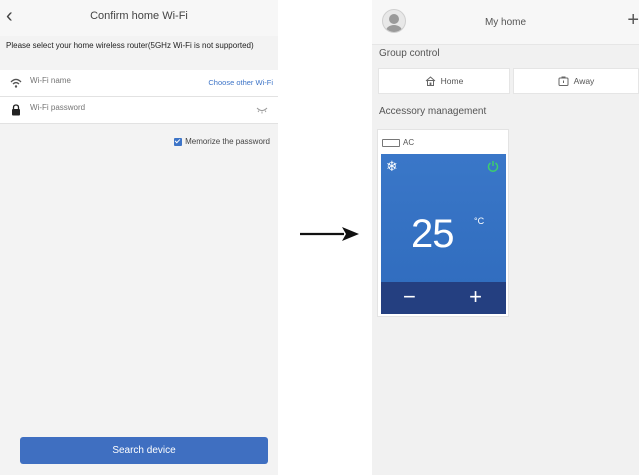 This screenshot has height=475, width=639. I want to click on wifi-password-row, so click(139, 110).